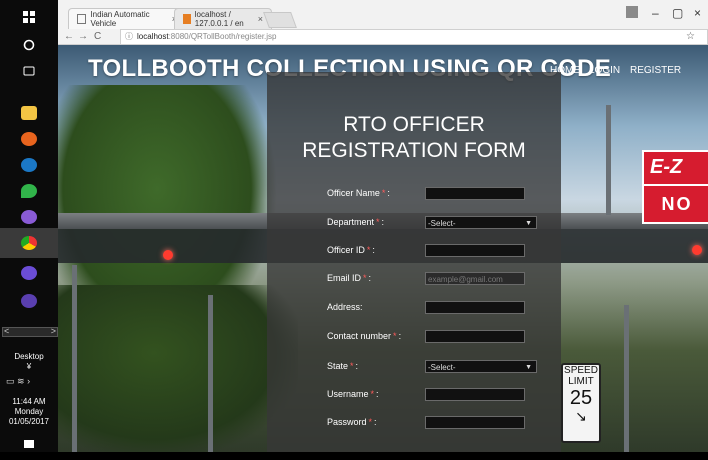 Image resolution: width=708 pixels, height=460 pixels. Describe the element at coordinates (481, 222) in the screenshot. I see `department-select: -Select- ▼` at that location.